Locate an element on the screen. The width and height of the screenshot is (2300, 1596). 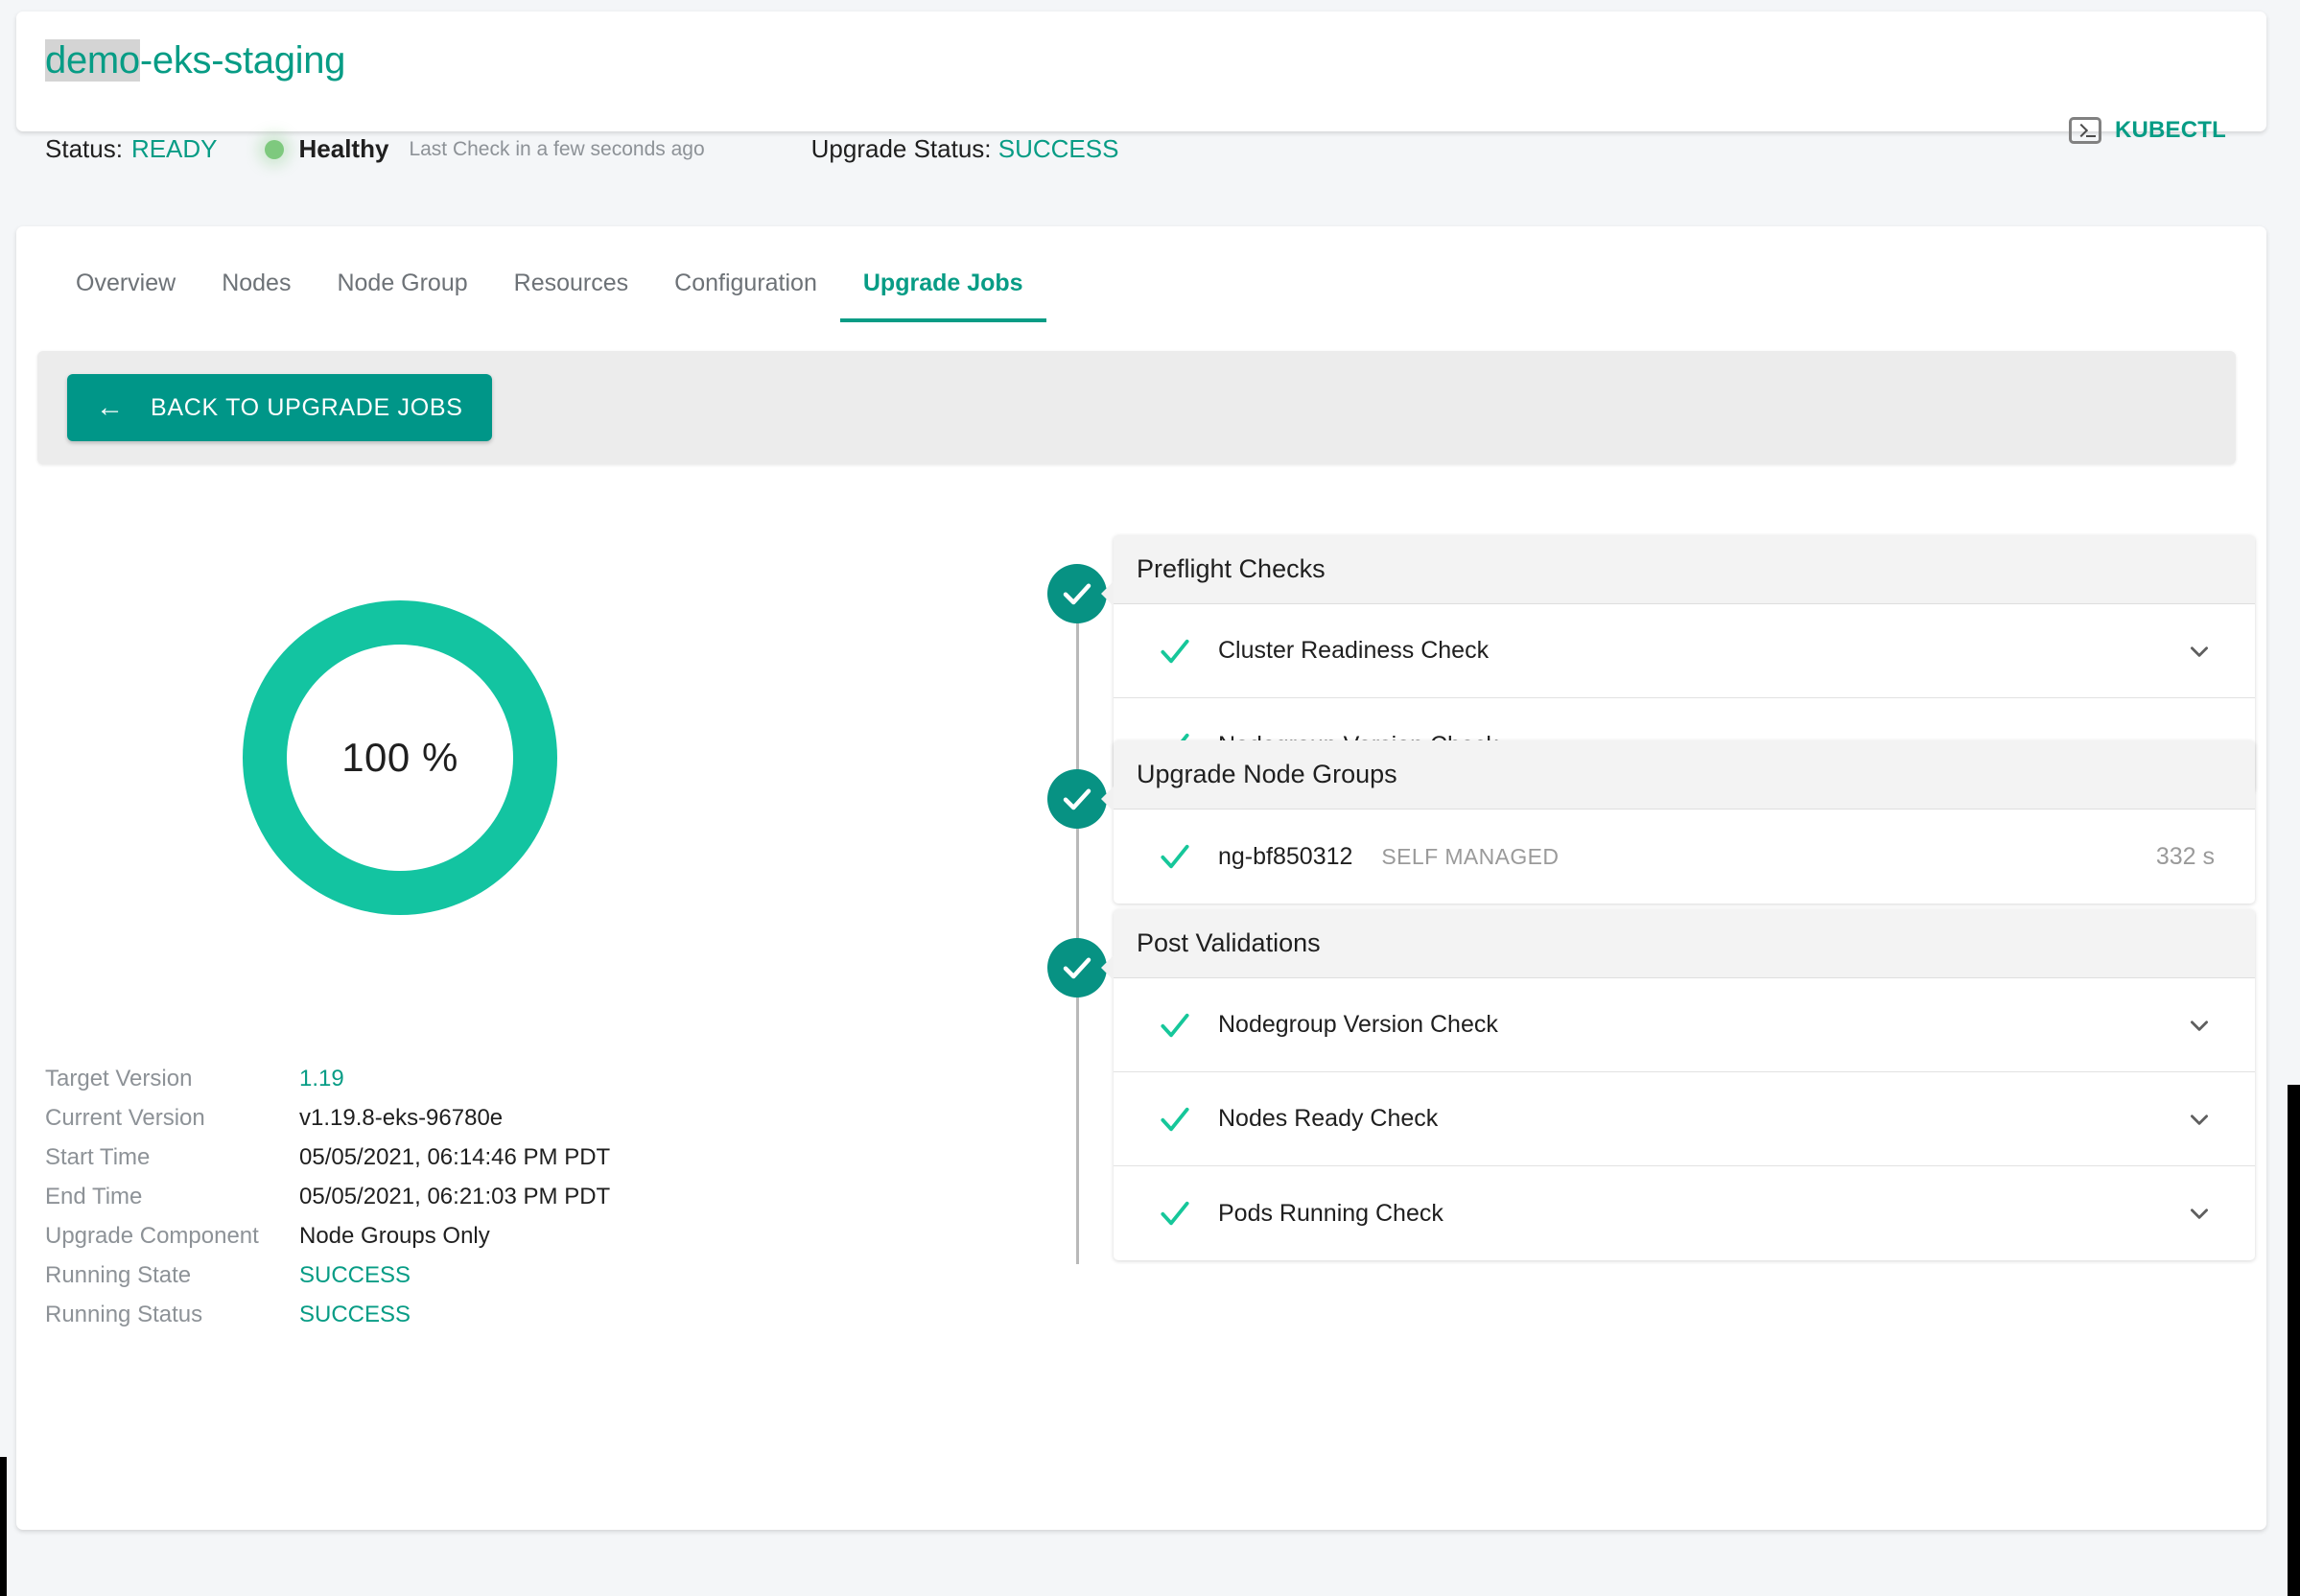
health-indicator: Healthy is located at coordinates (326, 149).